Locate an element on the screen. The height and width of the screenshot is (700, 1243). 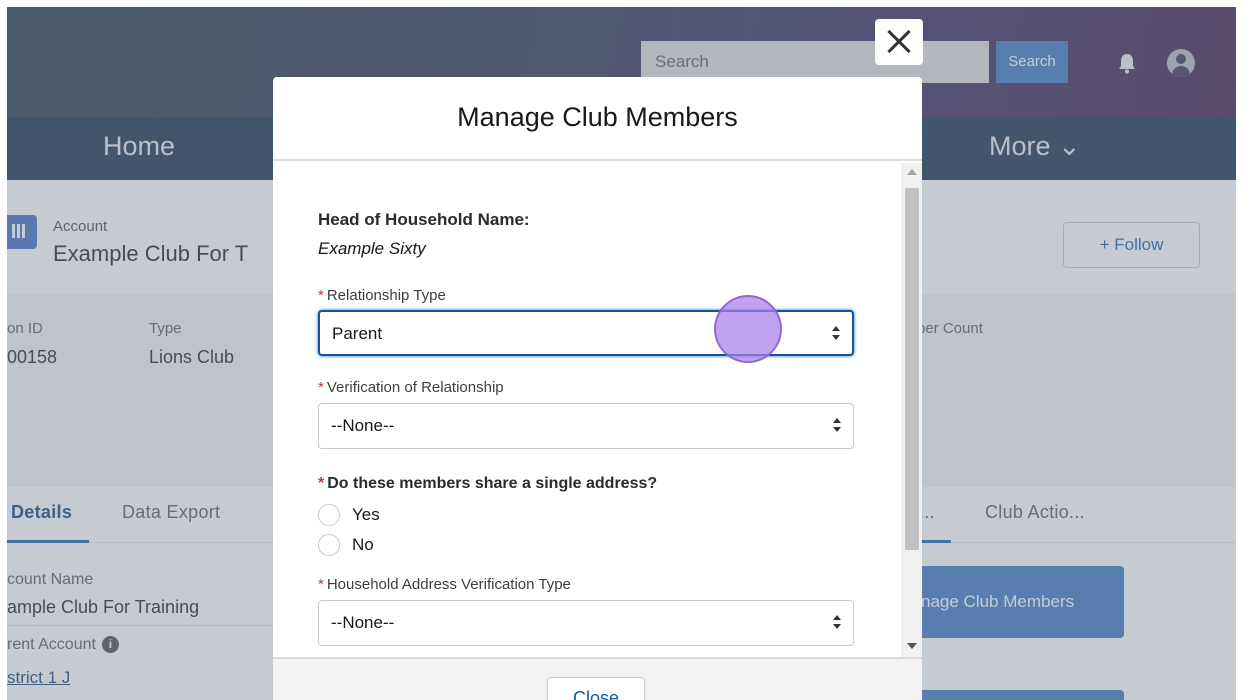
click-indicator is located at coordinates (748, 329).